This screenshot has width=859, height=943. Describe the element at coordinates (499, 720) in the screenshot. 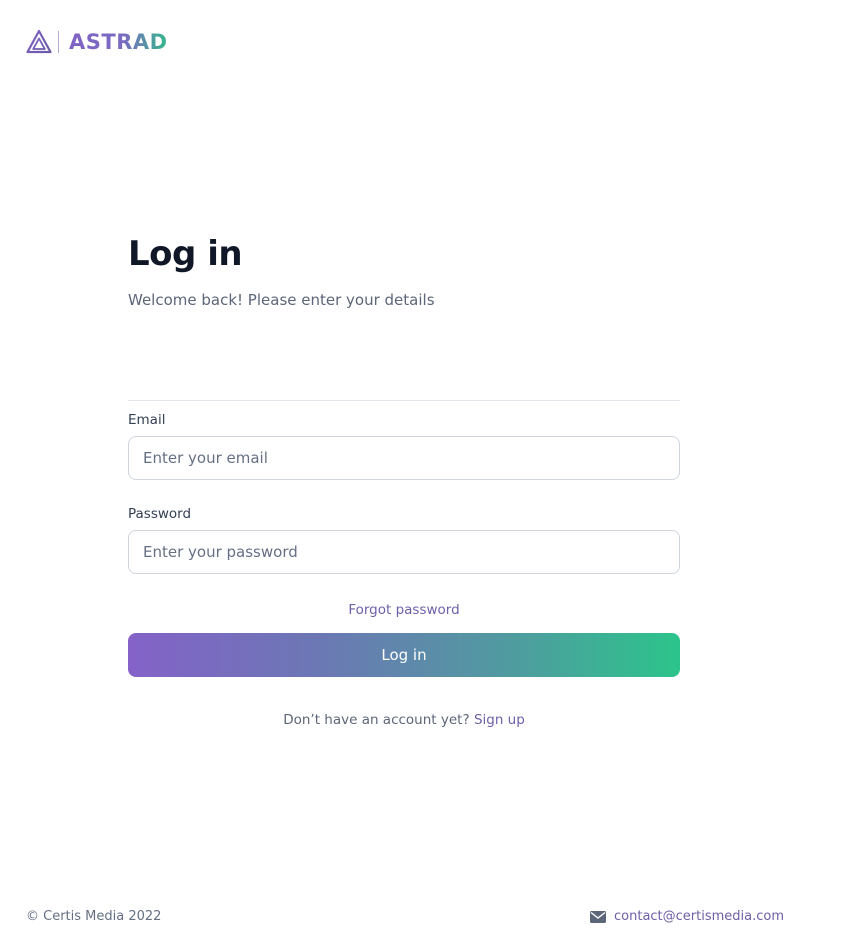

I see `signup-link: Sign up` at that location.